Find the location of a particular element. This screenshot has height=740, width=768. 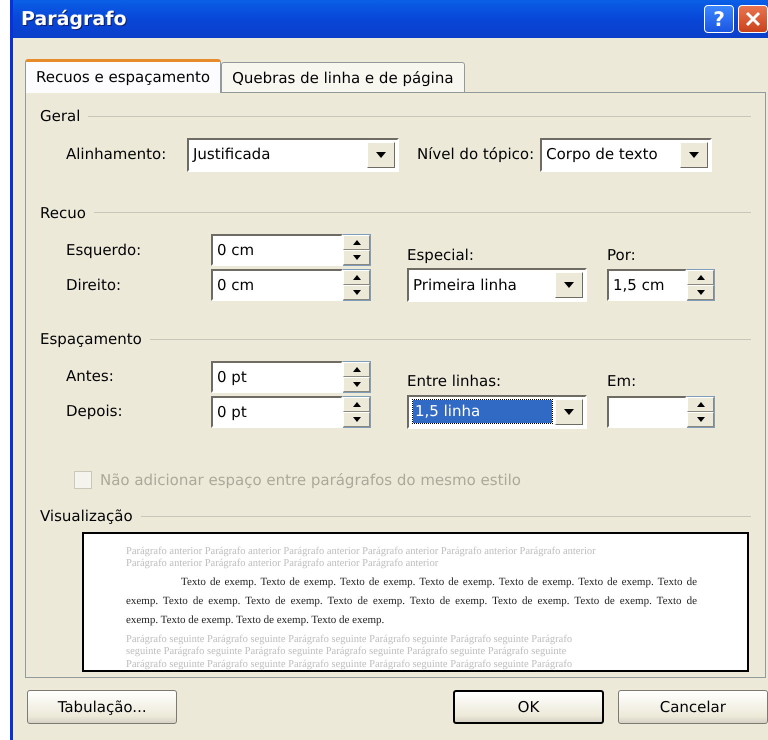

preview-text: exemp. Texto de exemp. Texto de exemp. Texto de exemp. Texto de exemp. Texto de exemp. Texto de exemp. Texto de is located at coordinates (411, 601).